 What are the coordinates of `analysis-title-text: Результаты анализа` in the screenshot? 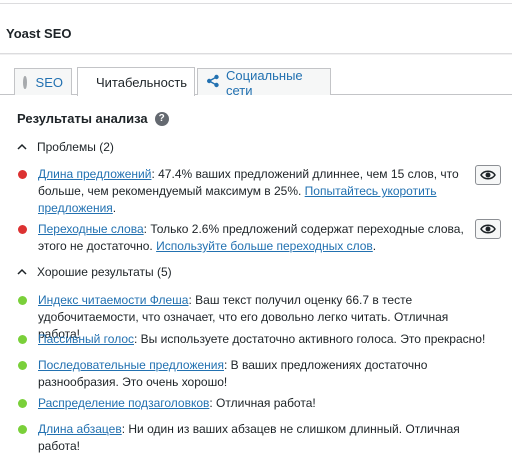 It's located at (82, 118).